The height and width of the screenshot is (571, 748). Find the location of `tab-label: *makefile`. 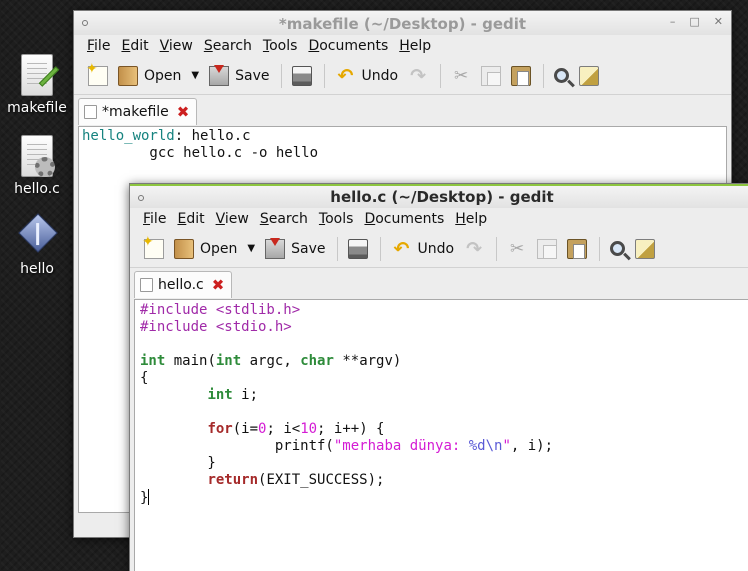

tab-label: *makefile is located at coordinates (135, 112).